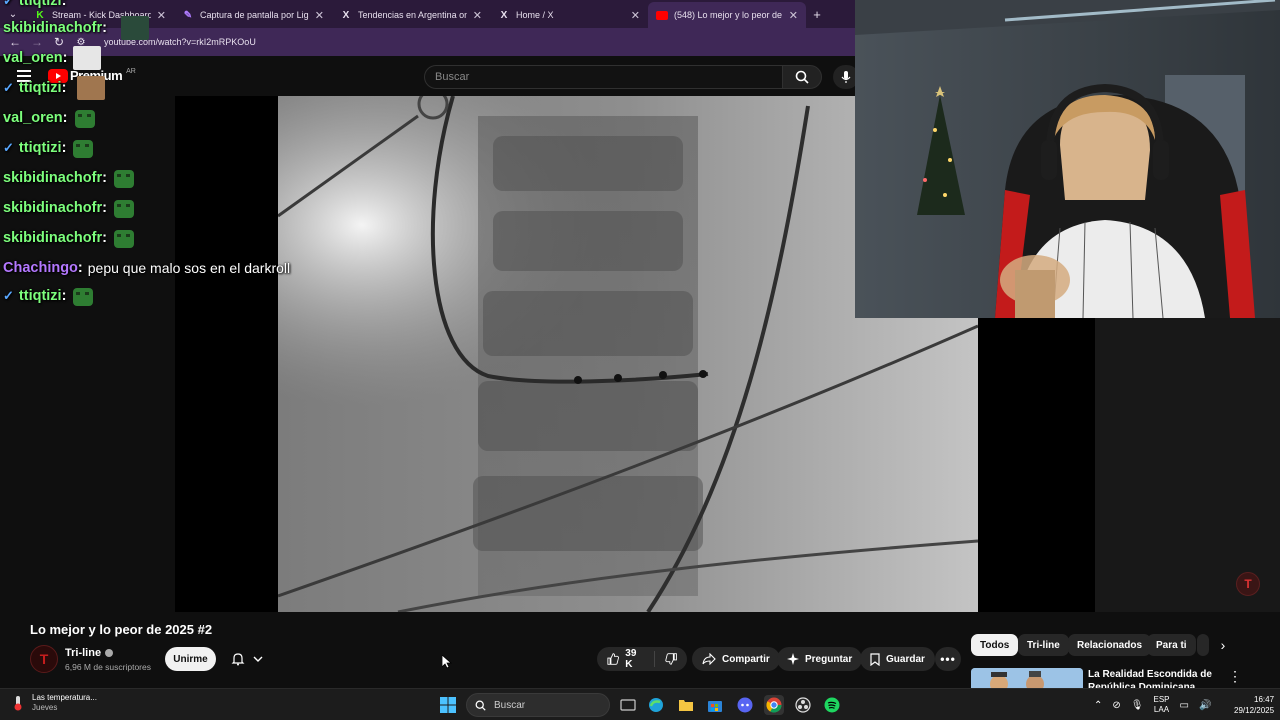 This screenshot has height=720, width=1280. What do you see at coordinates (736, 659) in the screenshot?
I see `share-button: Compartir` at bounding box center [736, 659].